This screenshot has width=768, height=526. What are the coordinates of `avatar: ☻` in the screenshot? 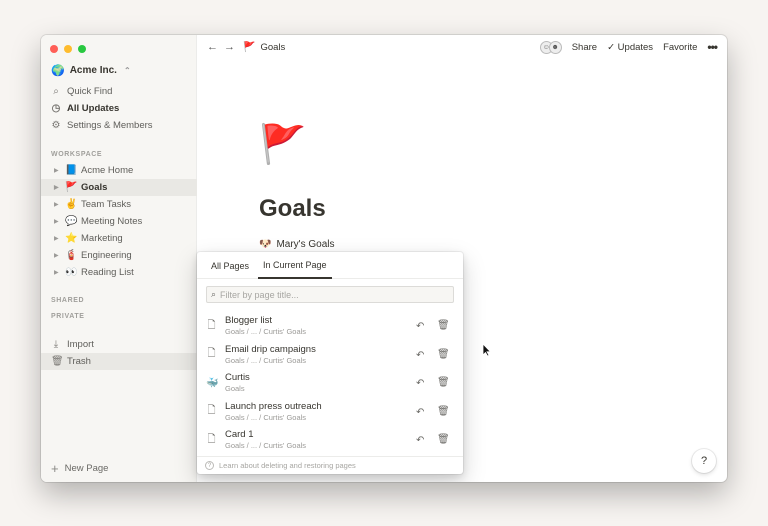 It's located at (555, 47).